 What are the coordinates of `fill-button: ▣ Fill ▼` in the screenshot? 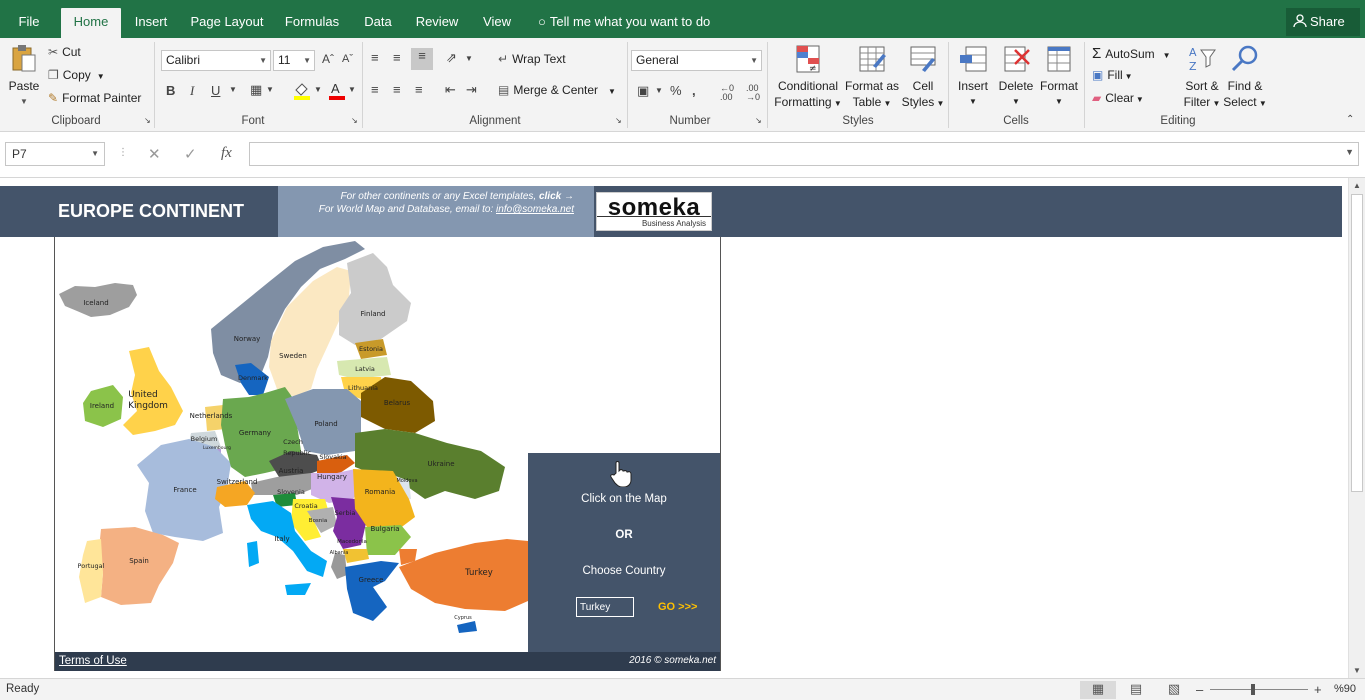 It's located at (1112, 75).